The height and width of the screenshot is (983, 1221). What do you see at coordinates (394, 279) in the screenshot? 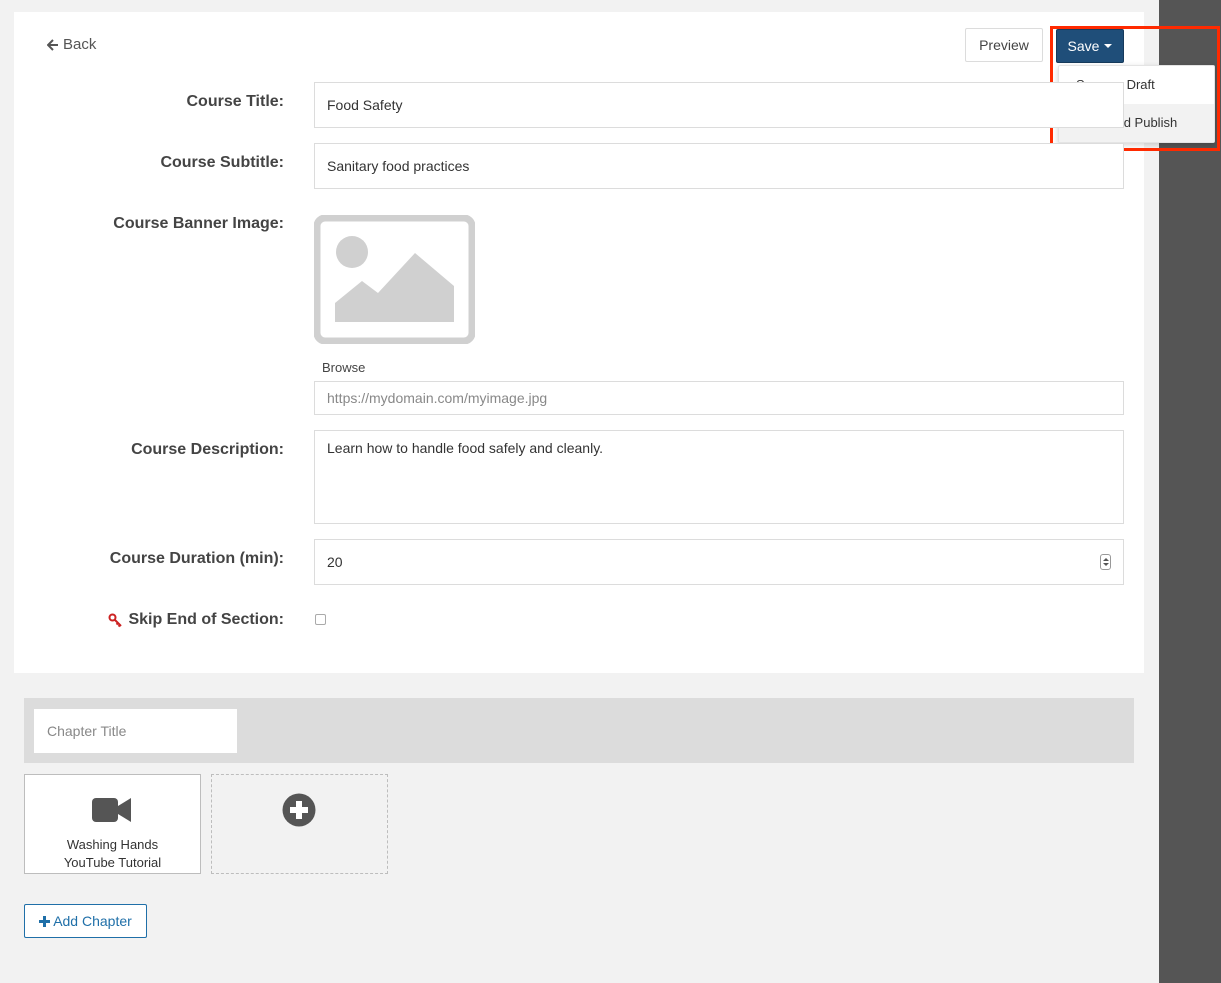
I see `image-placeholder-icon` at bounding box center [394, 279].